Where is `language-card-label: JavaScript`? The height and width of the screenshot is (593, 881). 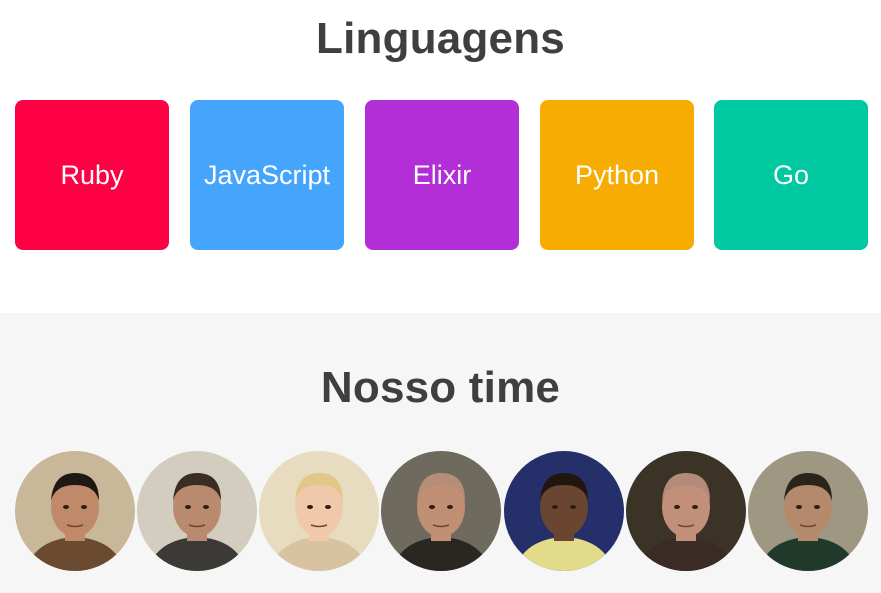
language-card-label: JavaScript is located at coordinates (267, 174).